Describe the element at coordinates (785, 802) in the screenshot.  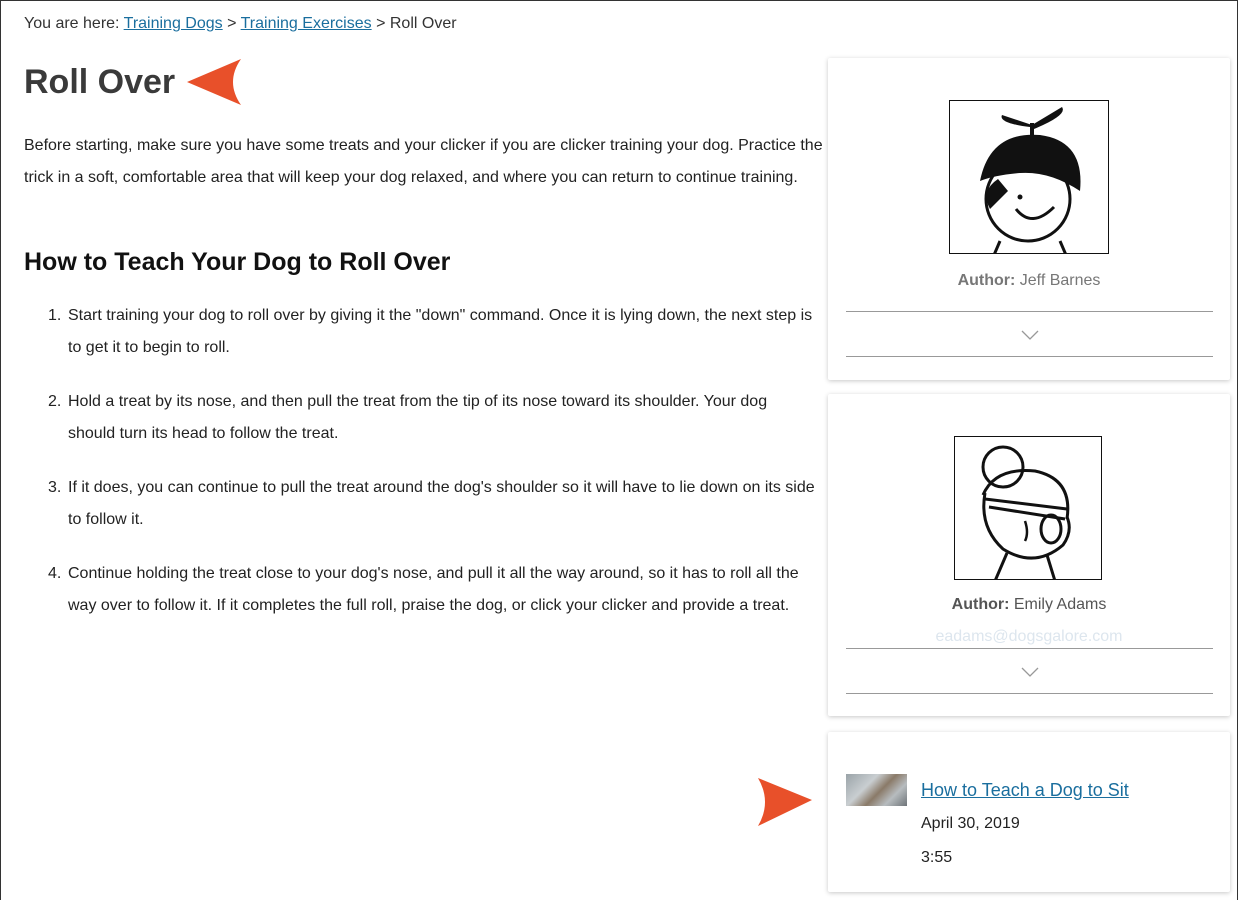
I see `orange-arrow-right-icon` at that location.